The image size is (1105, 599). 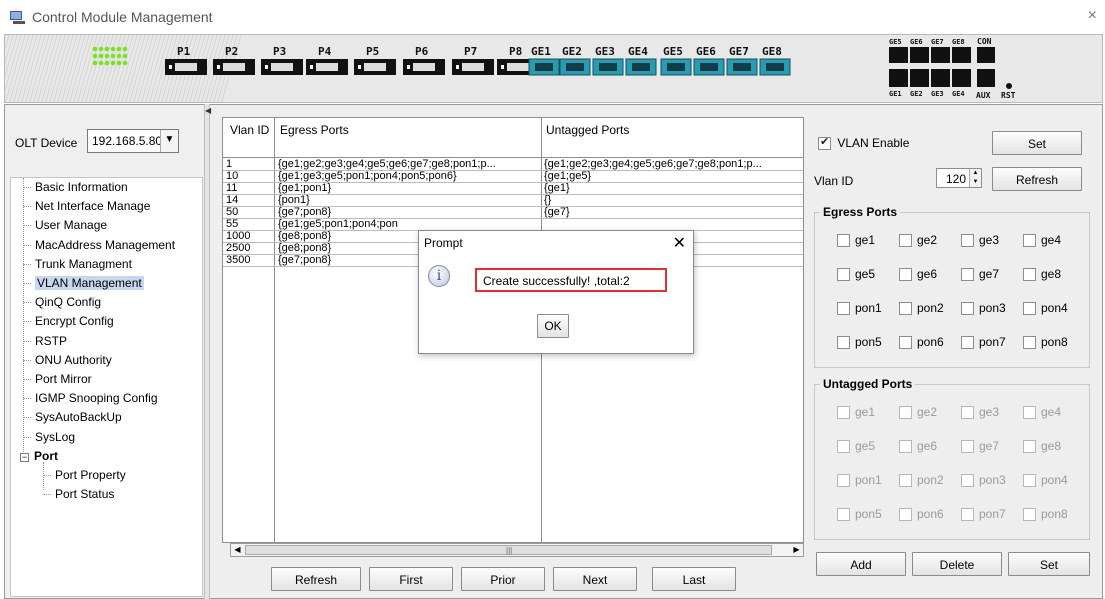 What do you see at coordinates (861, 564) in the screenshot?
I see `add-vlan-button: Add` at bounding box center [861, 564].